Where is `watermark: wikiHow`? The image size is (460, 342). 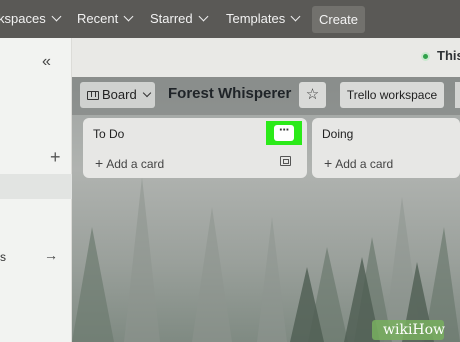
watermark: wikiHow is located at coordinates (416, 329).